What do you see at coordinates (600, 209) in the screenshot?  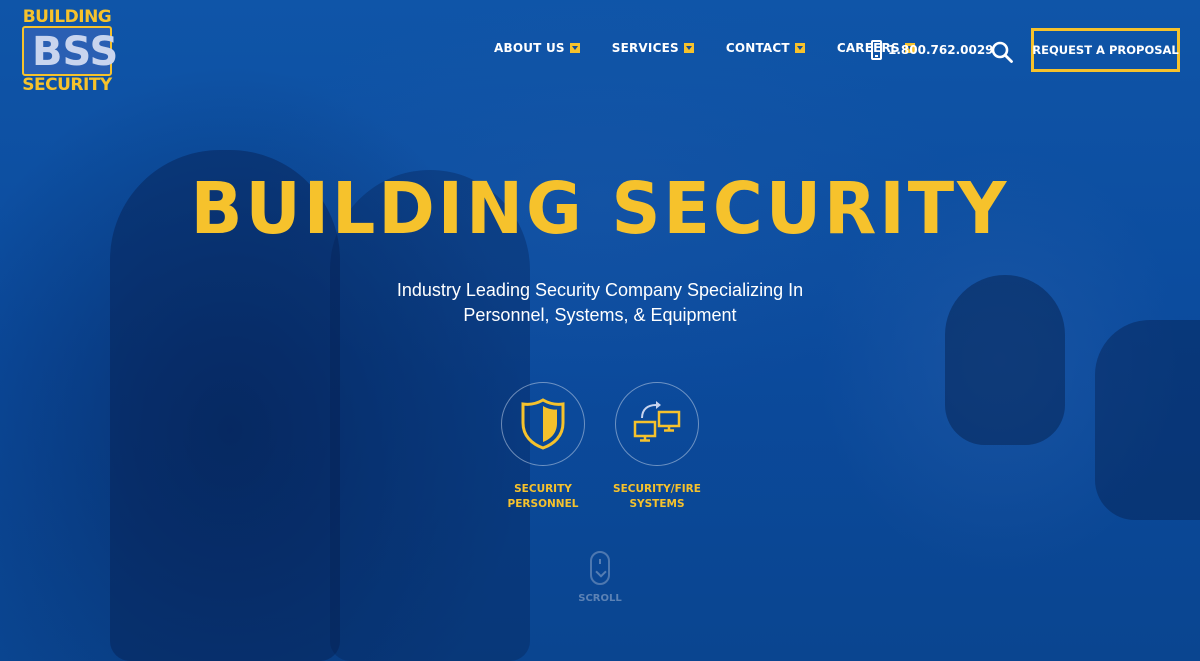 I see `page-title: BUILDING SECURITY` at bounding box center [600, 209].